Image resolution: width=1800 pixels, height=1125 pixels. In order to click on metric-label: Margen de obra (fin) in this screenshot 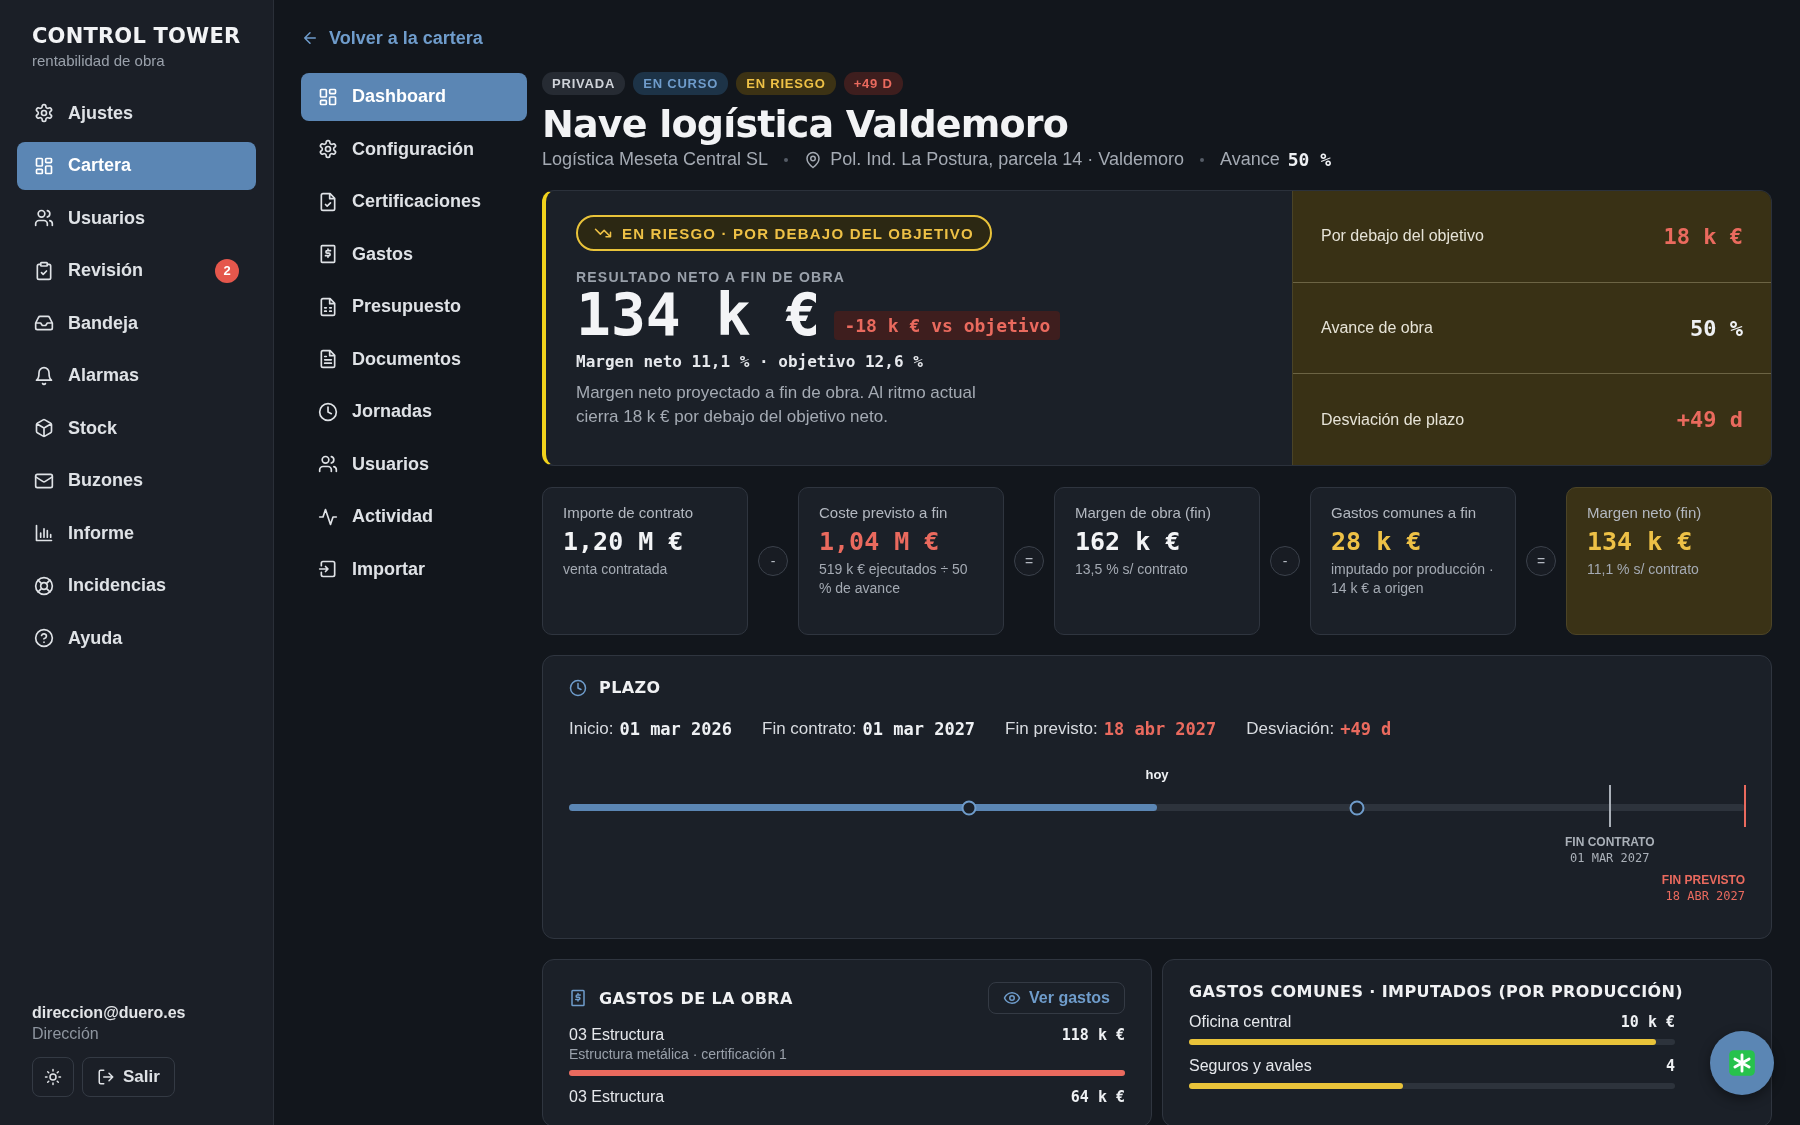, I will do `click(1143, 512)`.